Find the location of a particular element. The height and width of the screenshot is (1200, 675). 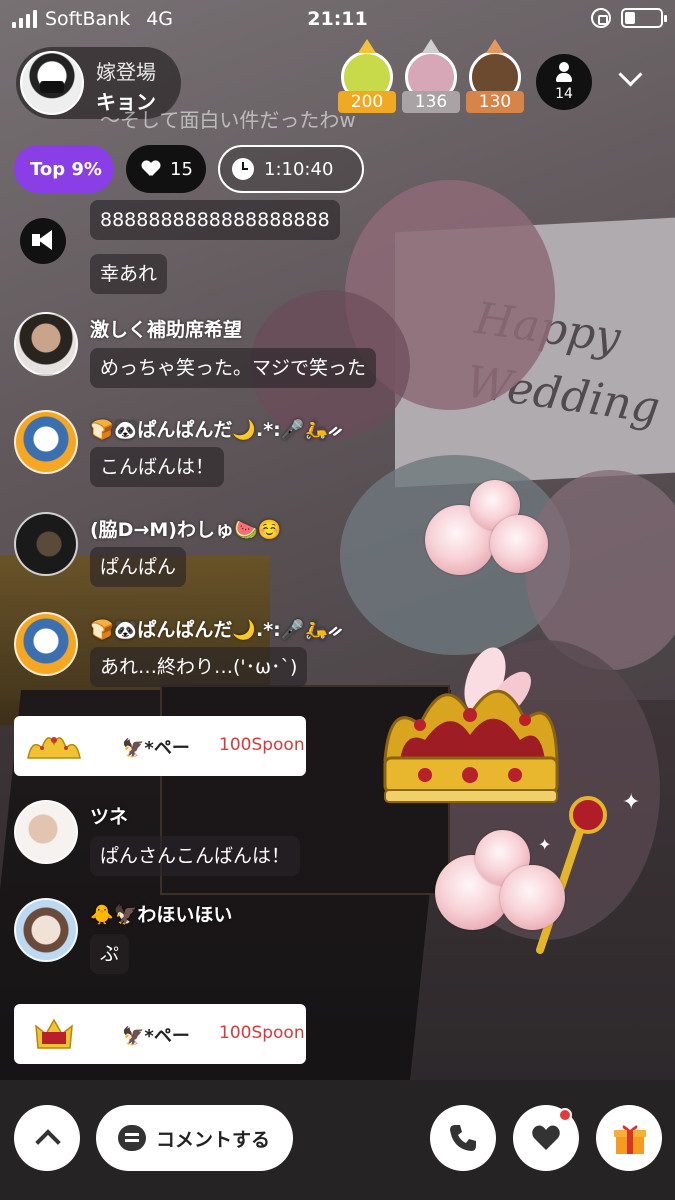

battery-icon is located at coordinates (644, 18).